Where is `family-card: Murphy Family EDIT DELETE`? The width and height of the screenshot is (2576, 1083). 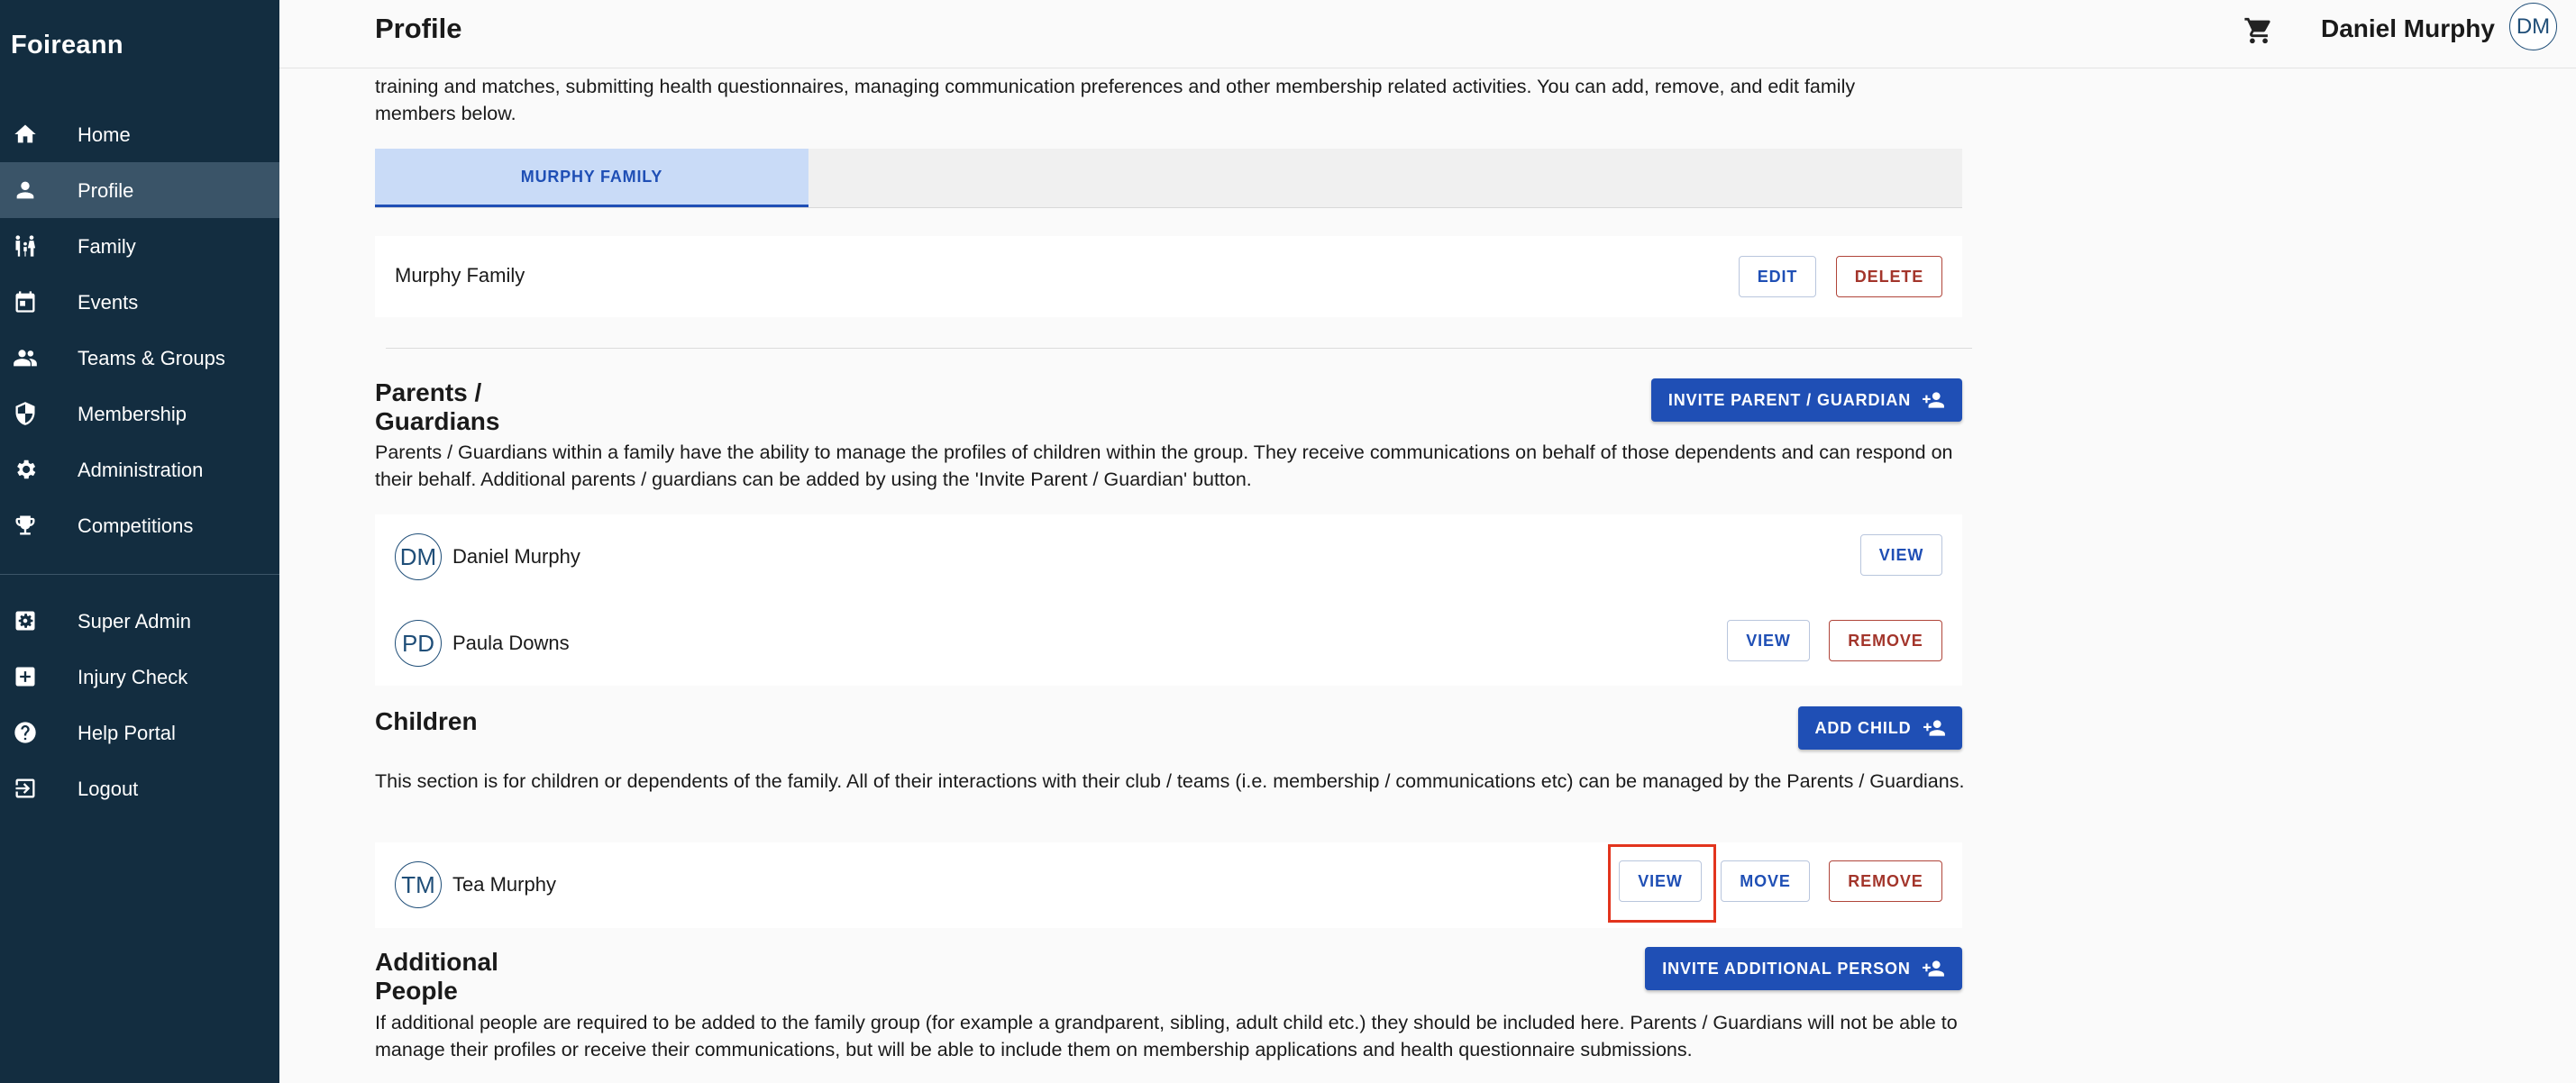
family-card: Murphy Family EDIT DELETE is located at coordinates (1168, 276).